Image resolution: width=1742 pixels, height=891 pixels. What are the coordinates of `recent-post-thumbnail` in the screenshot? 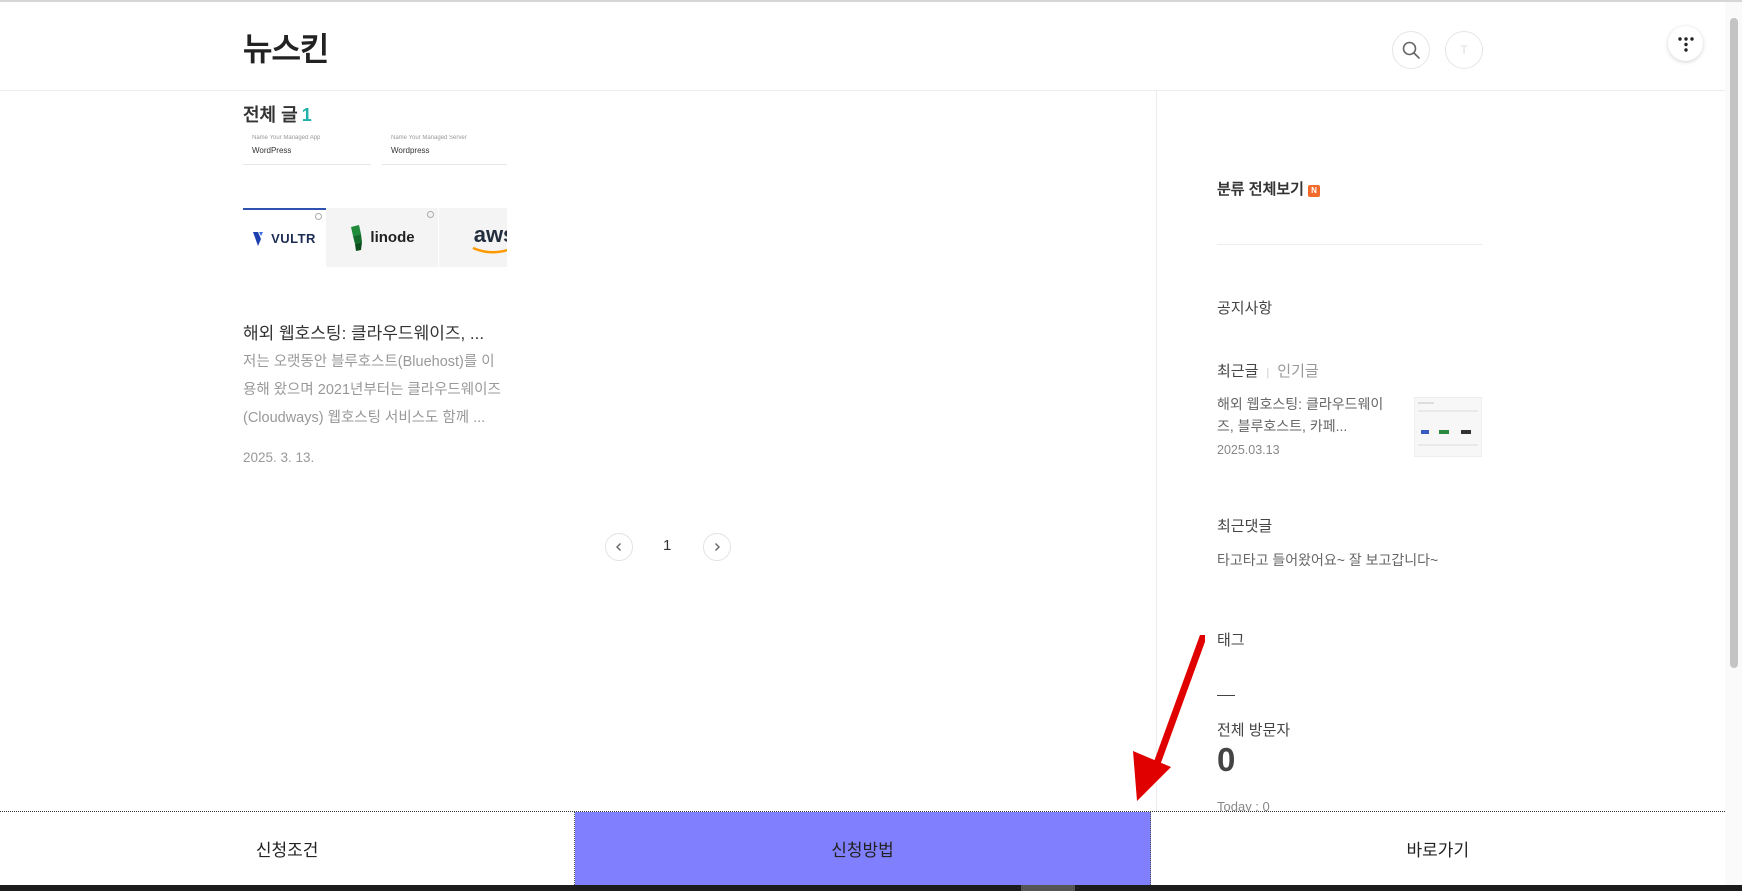 It's located at (1448, 427).